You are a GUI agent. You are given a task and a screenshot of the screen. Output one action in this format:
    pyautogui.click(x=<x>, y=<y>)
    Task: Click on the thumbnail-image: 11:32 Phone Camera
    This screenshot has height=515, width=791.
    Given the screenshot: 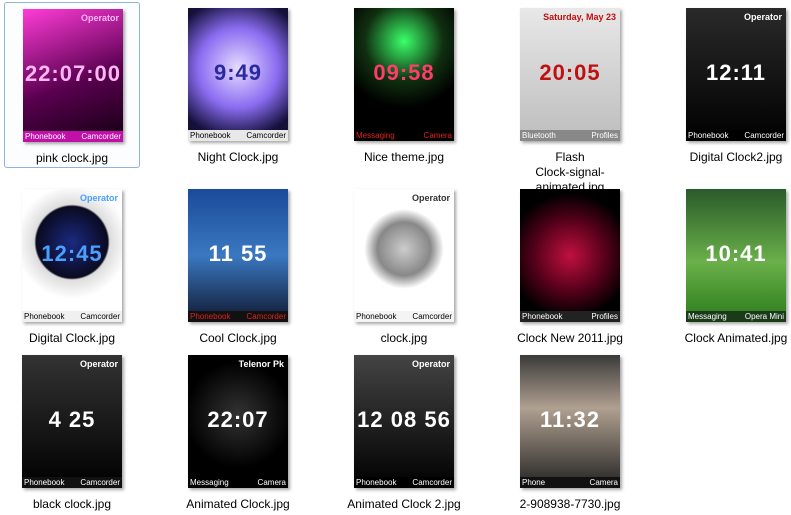 What is the action you would take?
    pyautogui.click(x=570, y=421)
    